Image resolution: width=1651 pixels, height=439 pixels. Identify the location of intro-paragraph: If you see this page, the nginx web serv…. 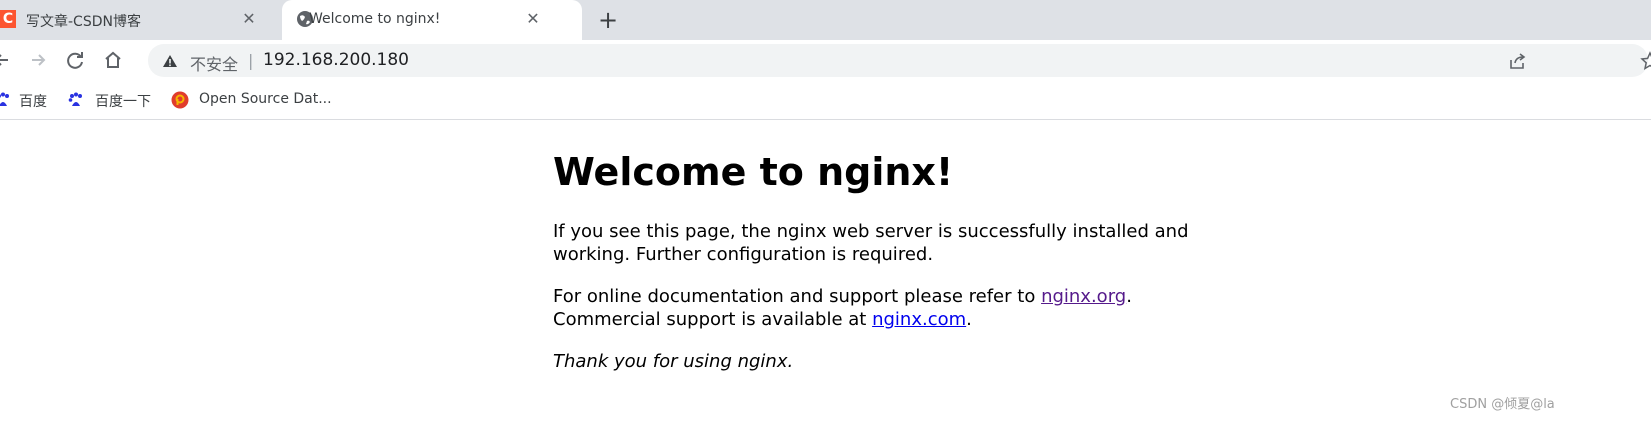
(871, 243).